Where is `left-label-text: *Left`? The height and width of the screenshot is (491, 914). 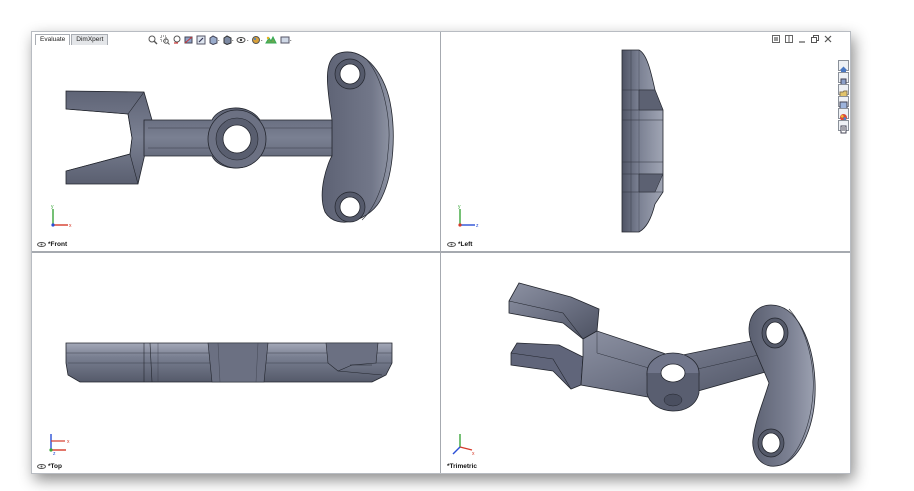
left-label-text: *Left is located at coordinates (465, 244).